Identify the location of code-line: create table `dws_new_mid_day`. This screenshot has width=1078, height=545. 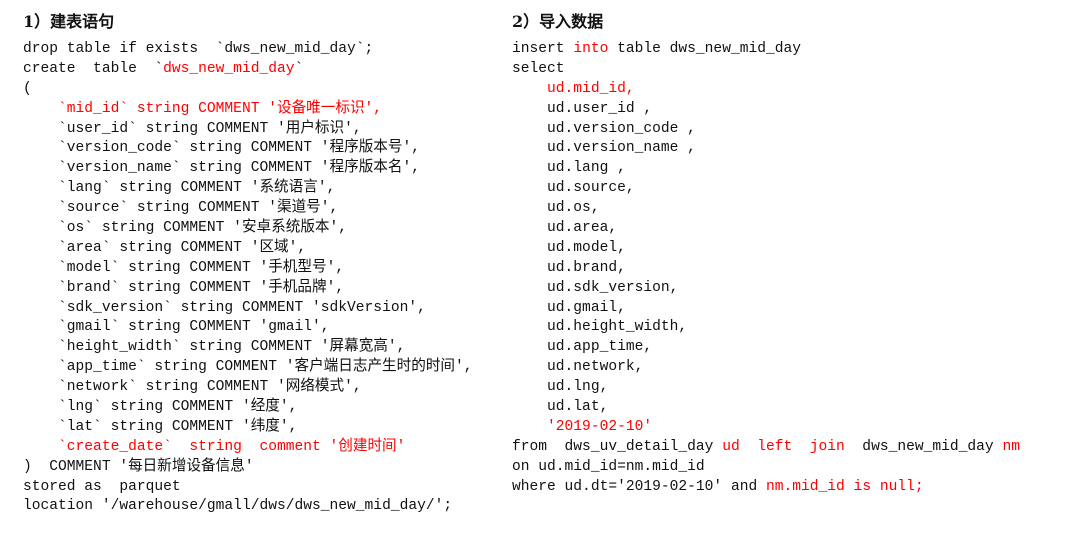
(248, 70).